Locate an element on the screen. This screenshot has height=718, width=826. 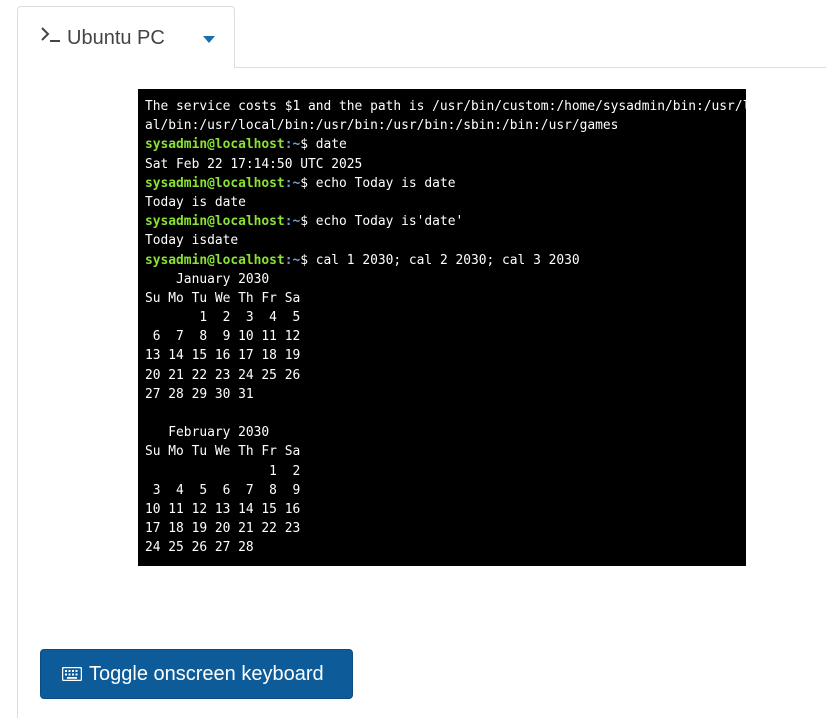
terminal-output-line: 17 18 19 20 21 22 23 is located at coordinates (223, 529).